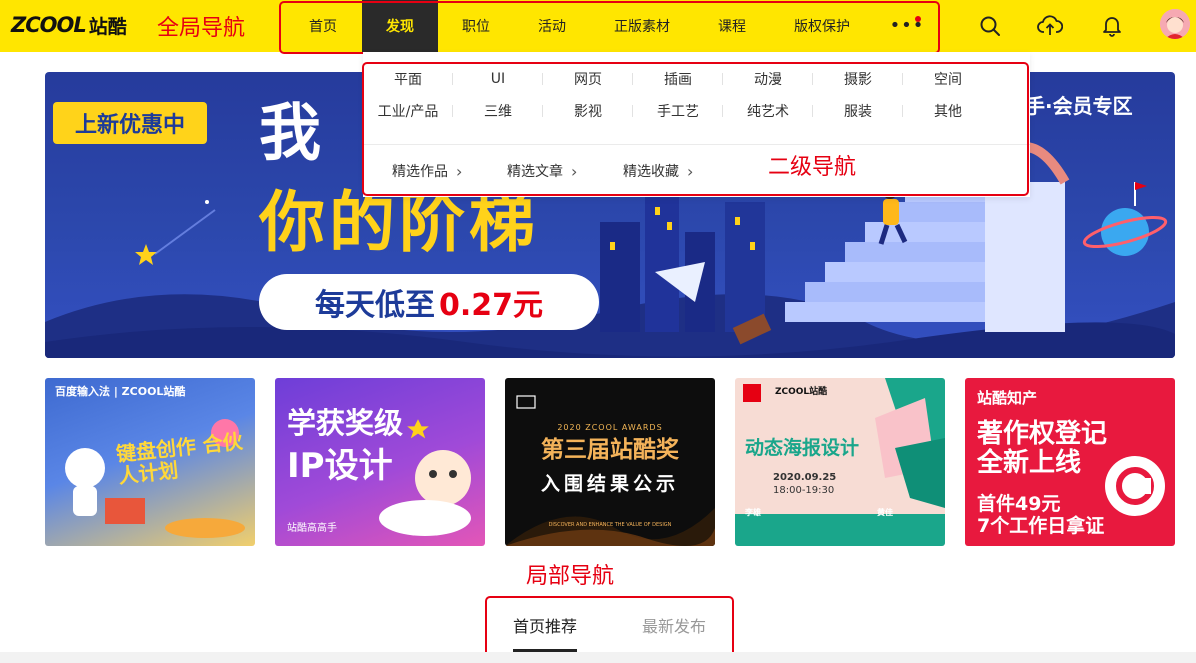  Describe the element at coordinates (598, 657) in the screenshot. I see `content-area-edge` at that location.